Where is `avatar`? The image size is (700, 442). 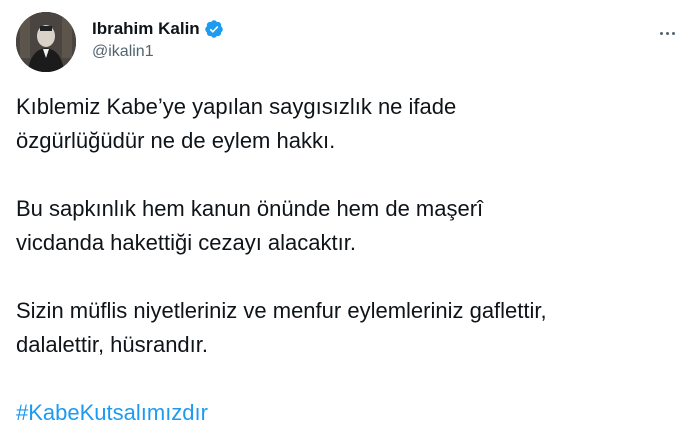
avatar is located at coordinates (46, 42).